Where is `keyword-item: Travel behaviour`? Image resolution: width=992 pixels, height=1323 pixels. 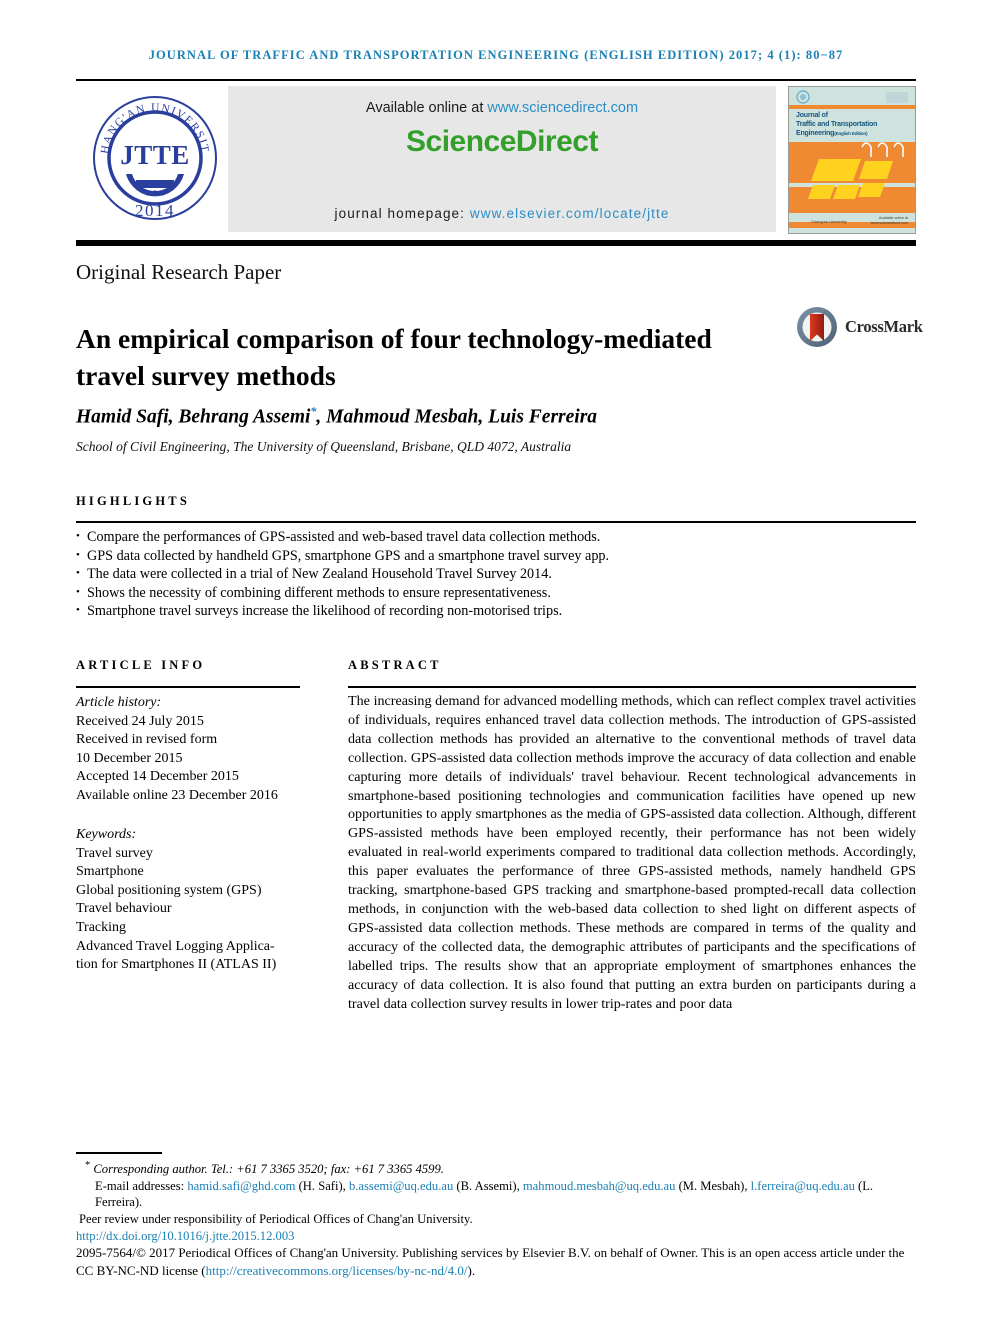 keyword-item: Travel behaviour is located at coordinates (124, 909).